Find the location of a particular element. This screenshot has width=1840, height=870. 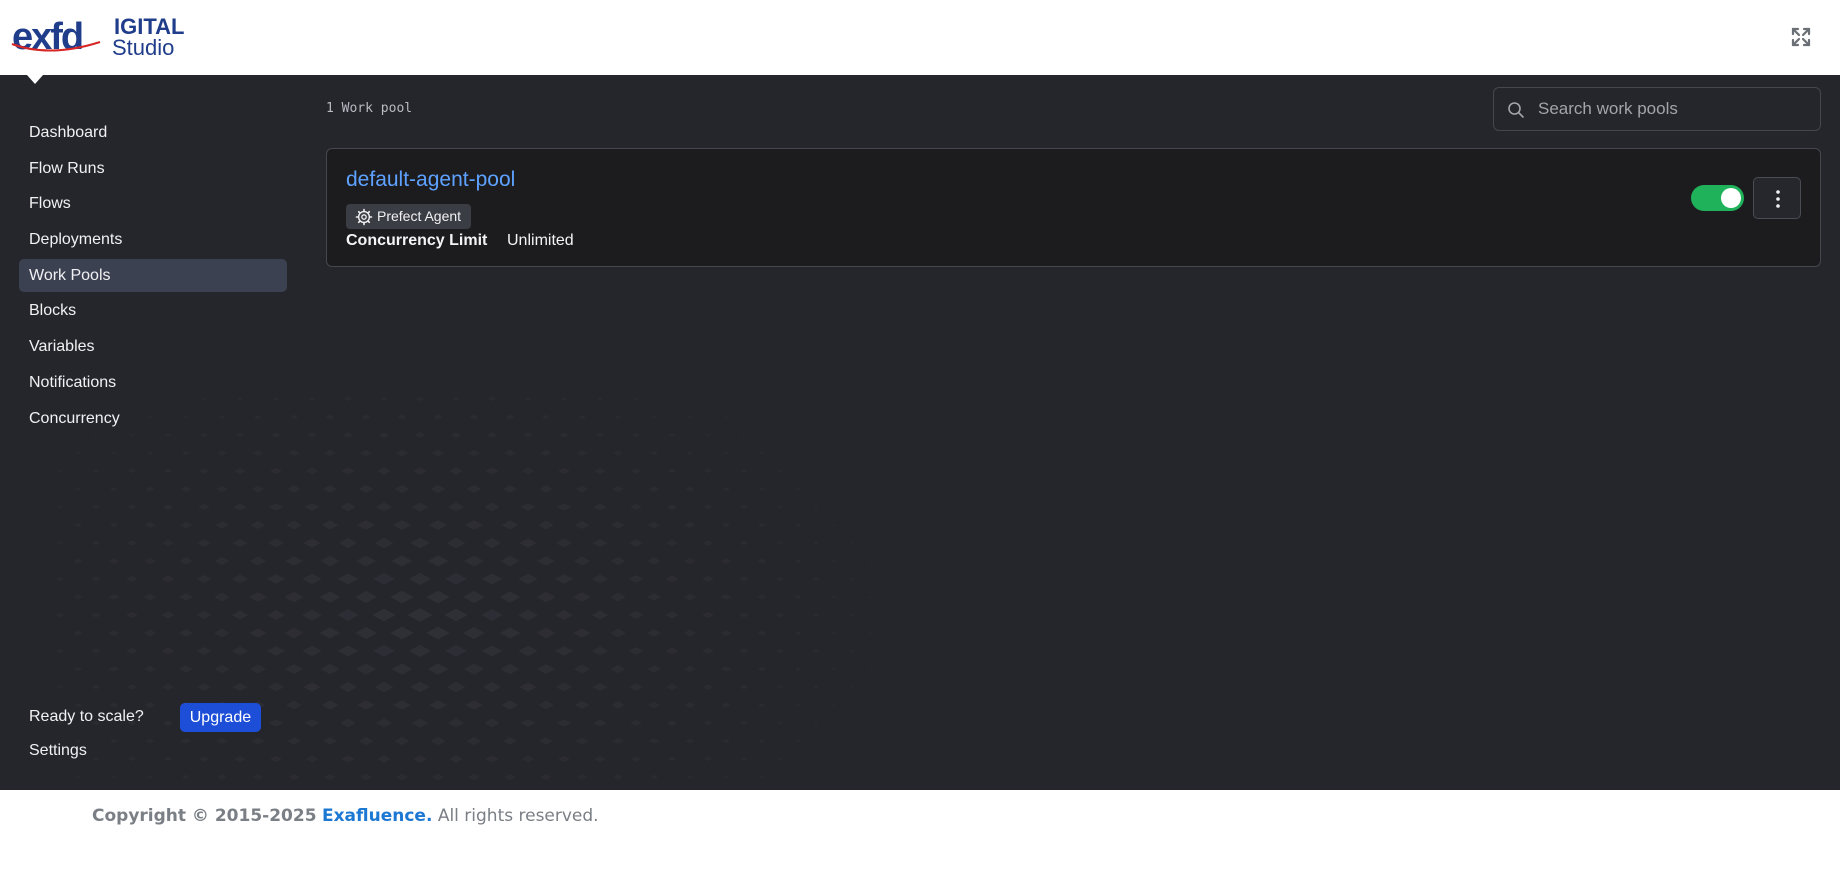

work-pool-count: 1 Work pool is located at coordinates (369, 108).